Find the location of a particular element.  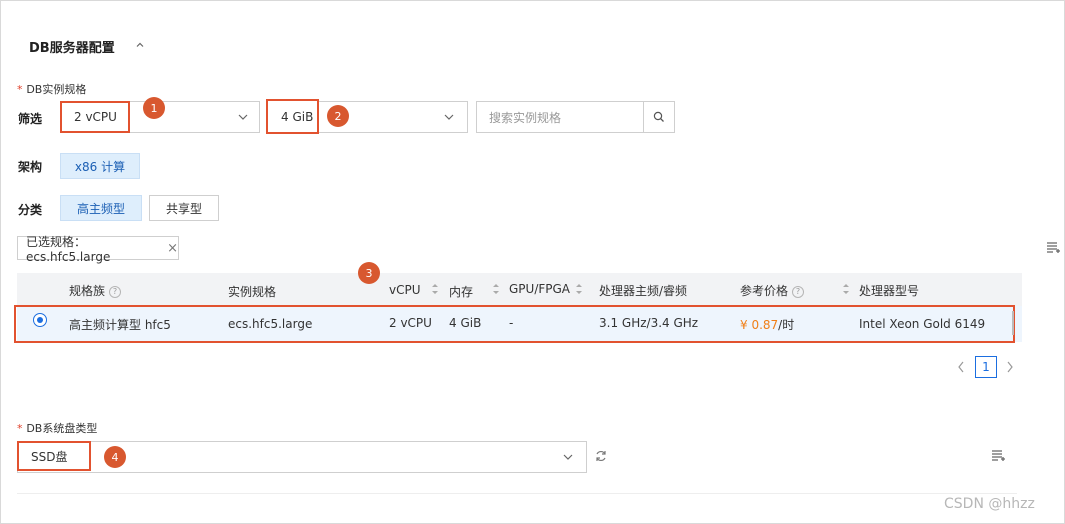

annotation-badge-4: 4 is located at coordinates (115, 457).